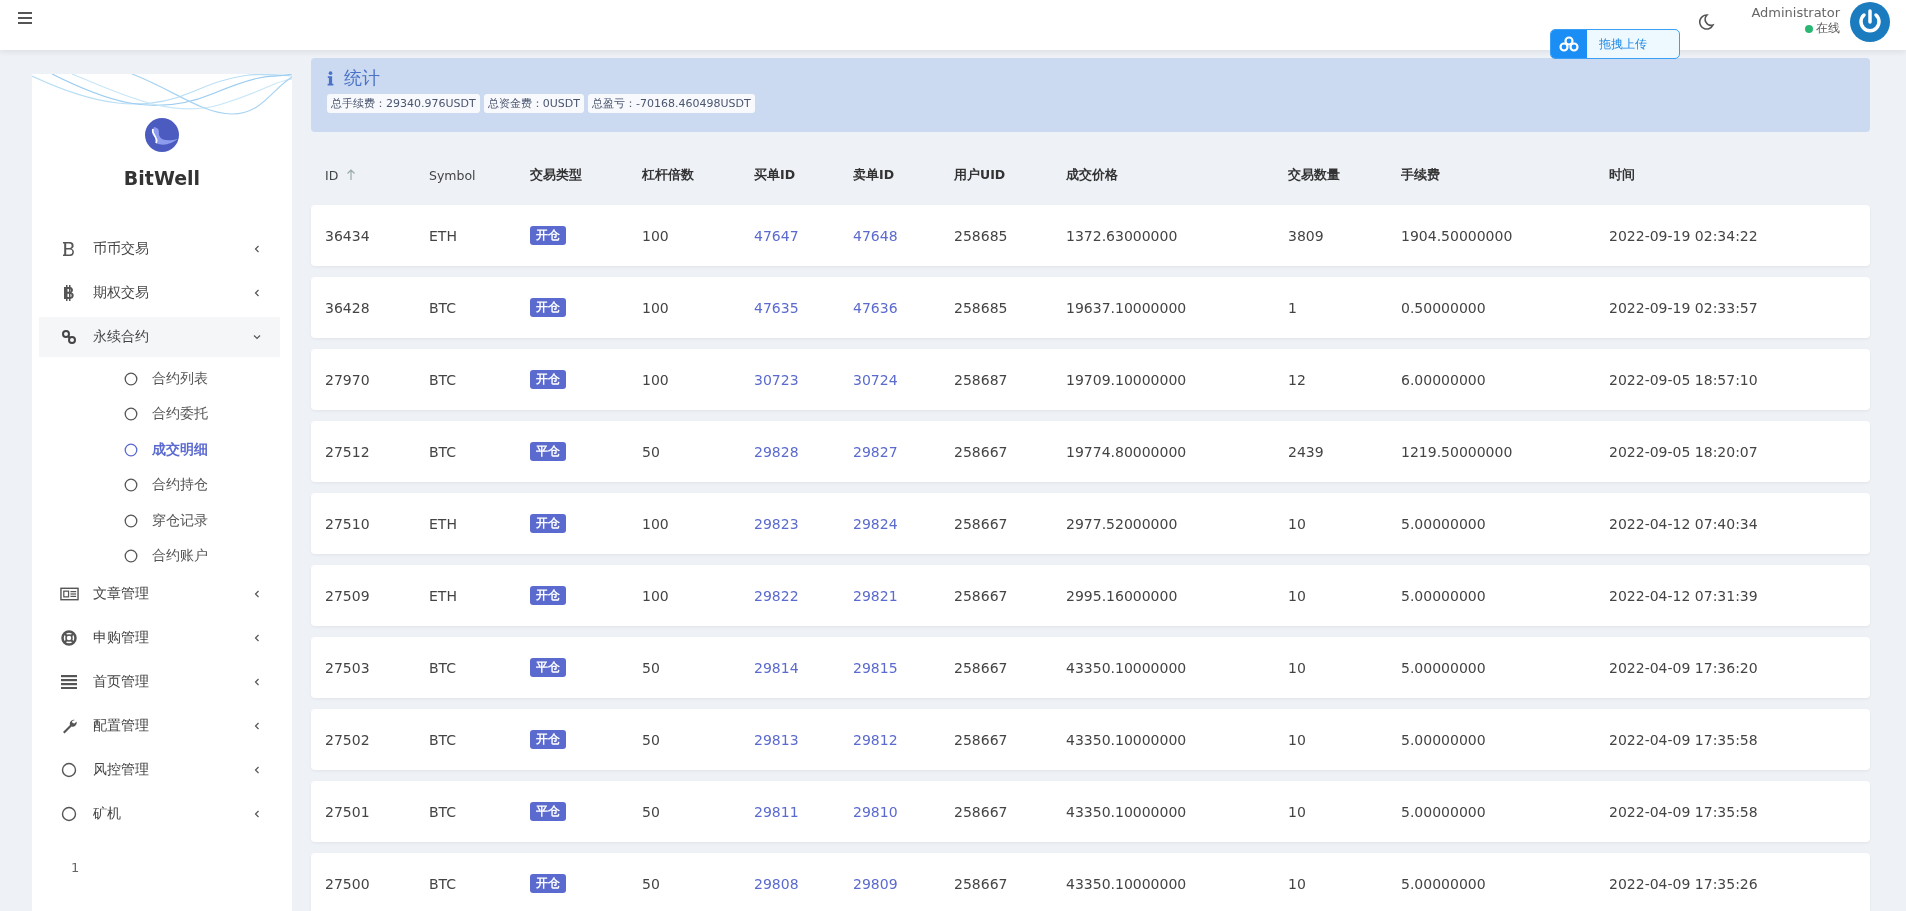 The width and height of the screenshot is (1906, 911). Describe the element at coordinates (548, 379) in the screenshot. I see `trade-type-badge: 开仓` at that location.